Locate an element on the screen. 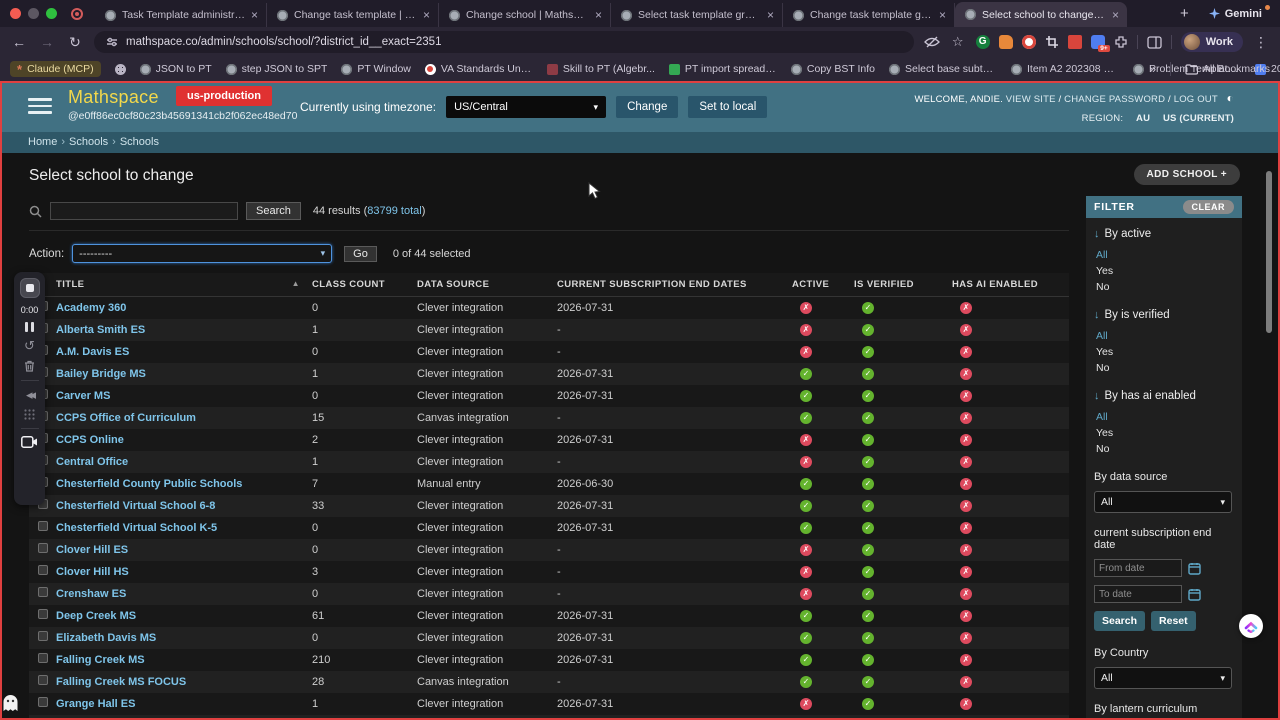  add-school-button: ADD SCHOOL + is located at coordinates (1186, 174).